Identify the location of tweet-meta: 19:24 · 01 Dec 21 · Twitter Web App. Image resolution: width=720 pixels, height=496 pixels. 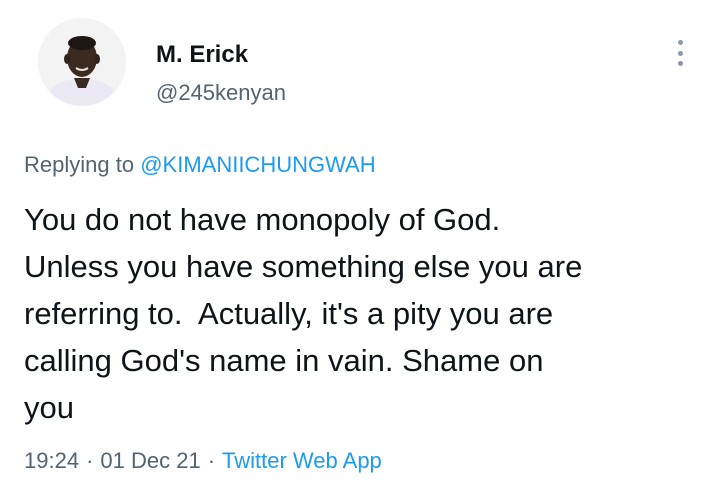
(203, 461).